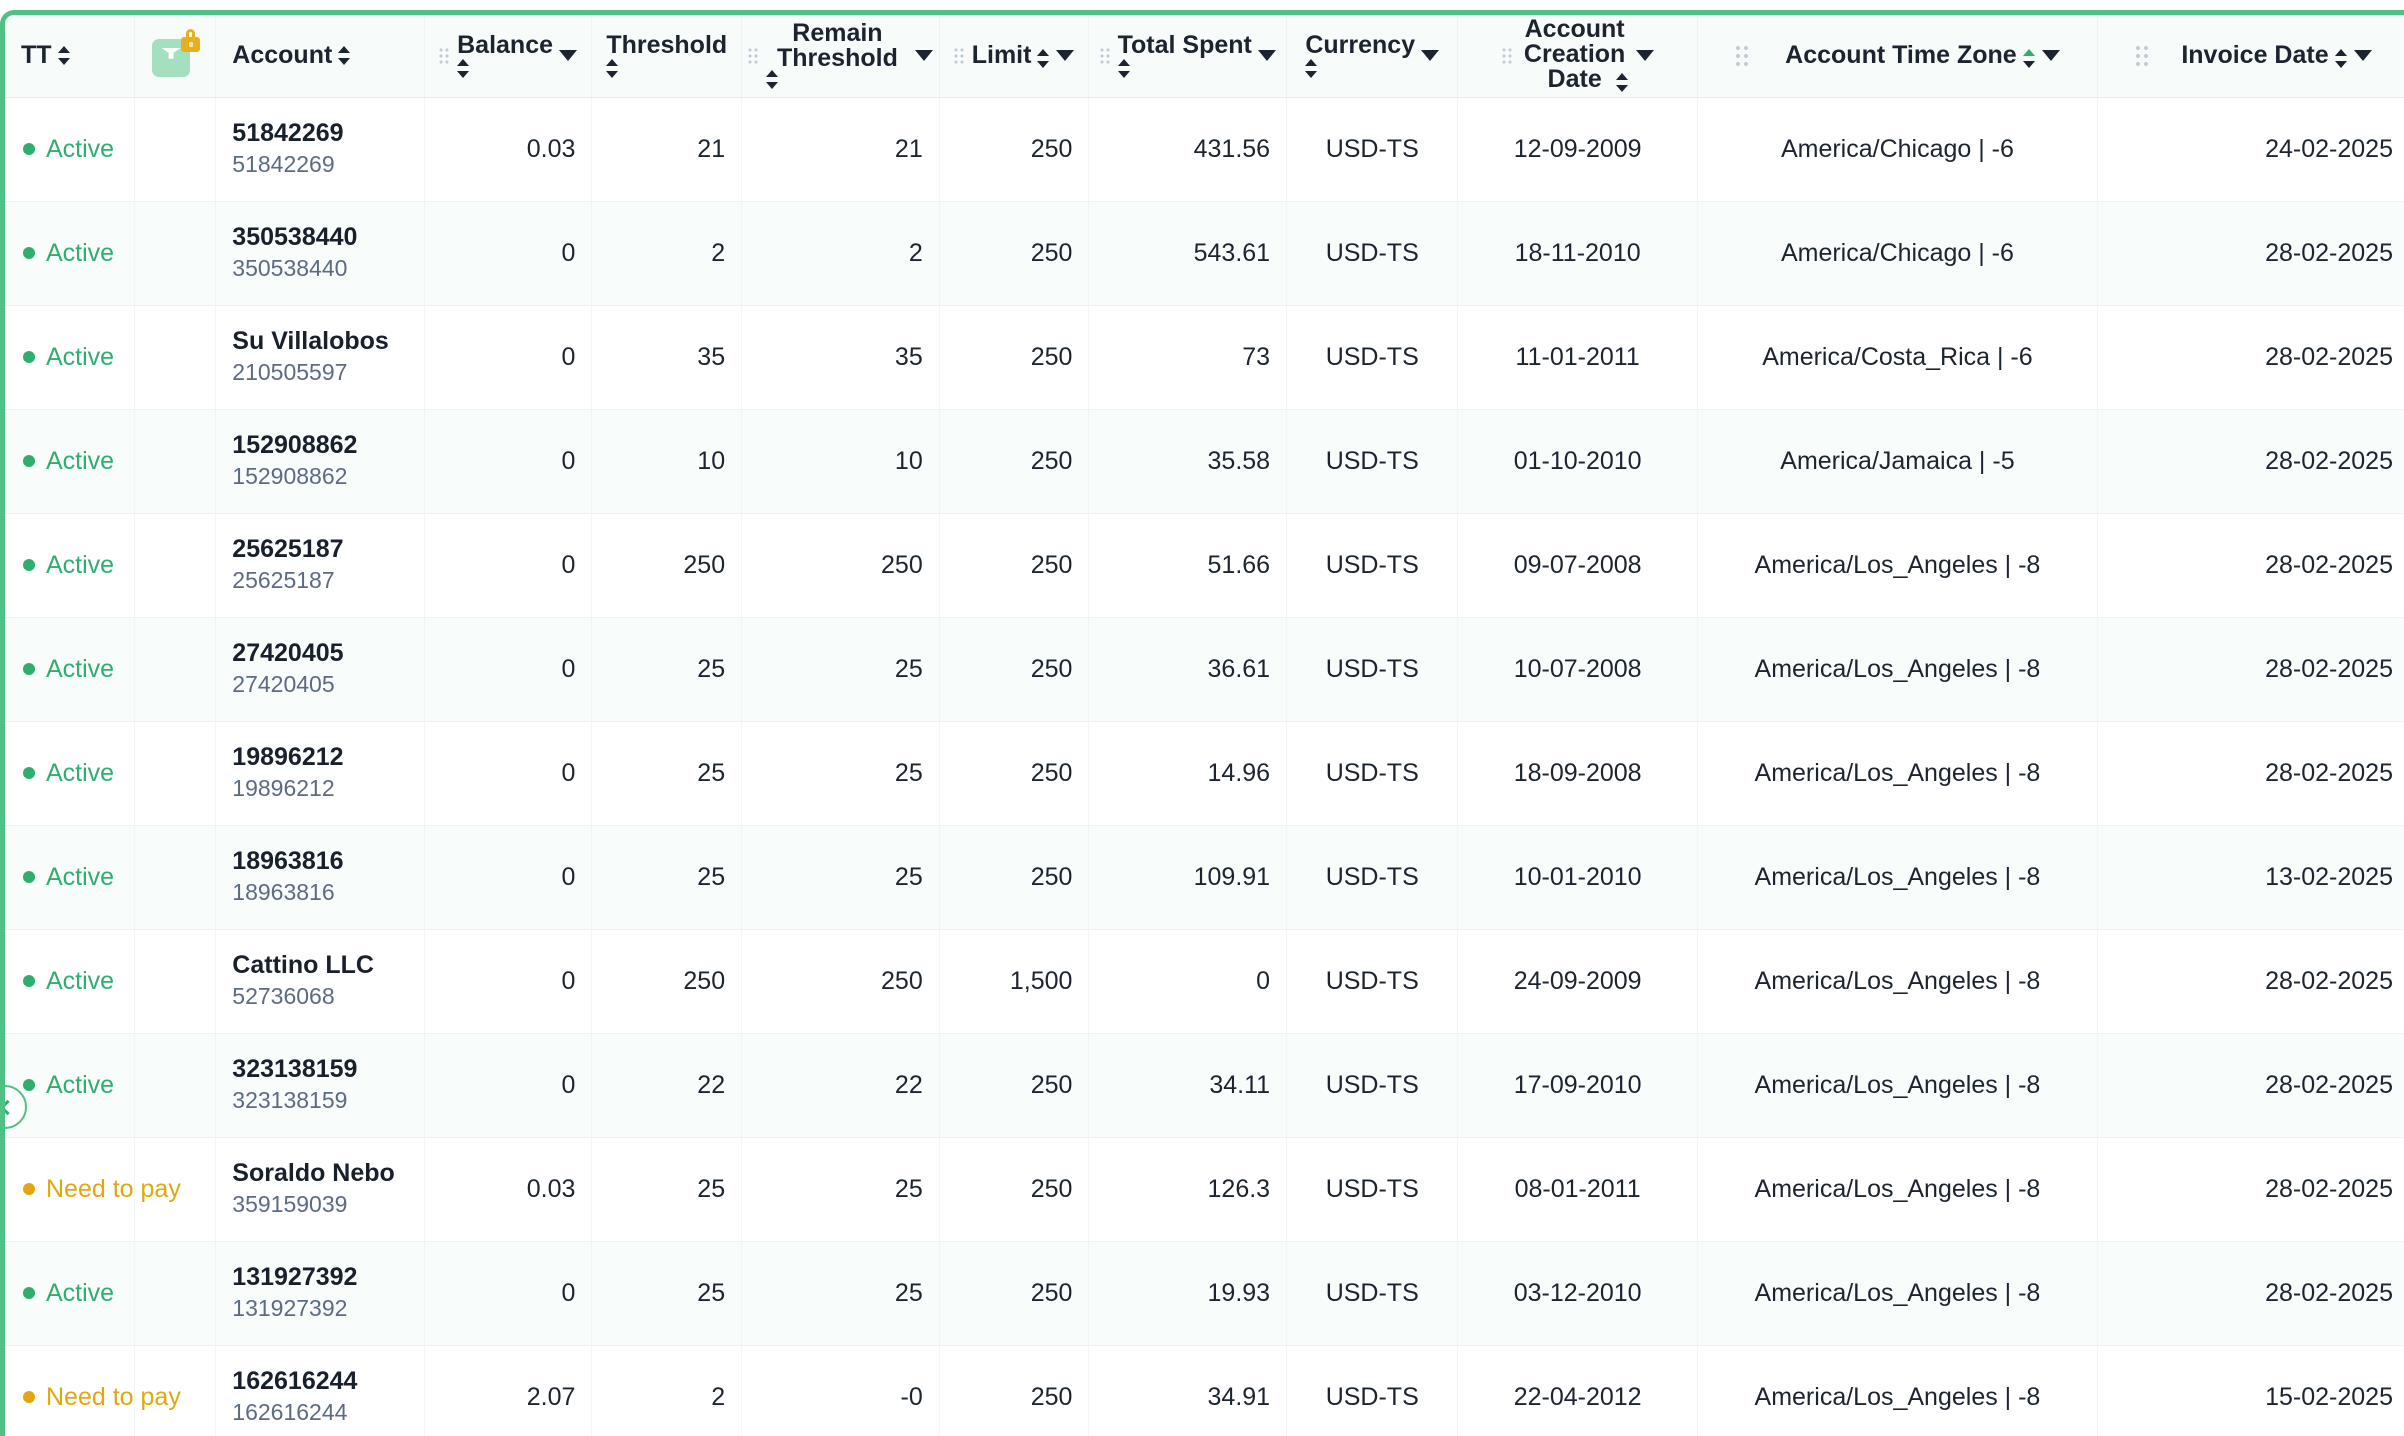  What do you see at coordinates (667, 149) in the screenshot?
I see `cell-threshold: 21` at bounding box center [667, 149].